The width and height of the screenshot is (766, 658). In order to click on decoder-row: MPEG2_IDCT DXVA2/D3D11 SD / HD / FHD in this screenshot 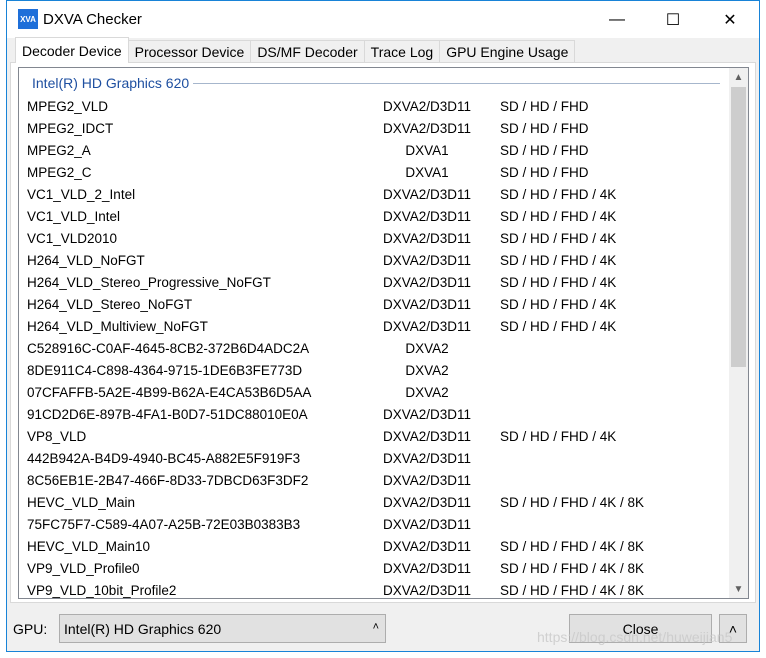, I will do `click(377, 132)`.